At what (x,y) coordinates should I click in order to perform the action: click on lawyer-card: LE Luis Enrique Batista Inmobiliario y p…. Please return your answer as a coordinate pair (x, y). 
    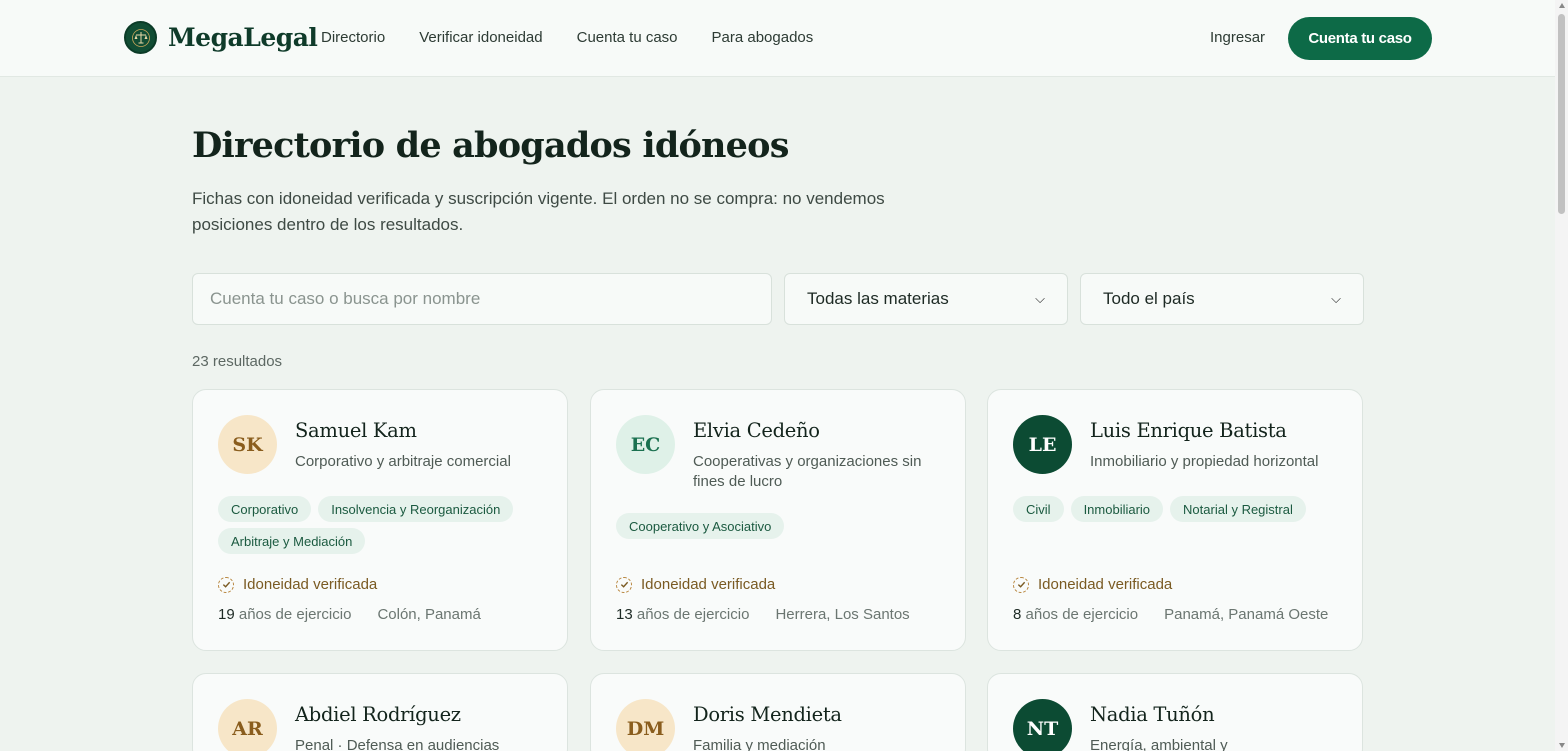
    Looking at the image, I should click on (1175, 520).